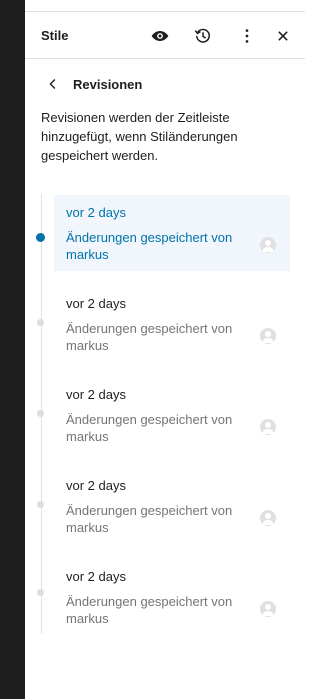 This screenshot has height=699, width=320. I want to click on style-book-button, so click(160, 36).